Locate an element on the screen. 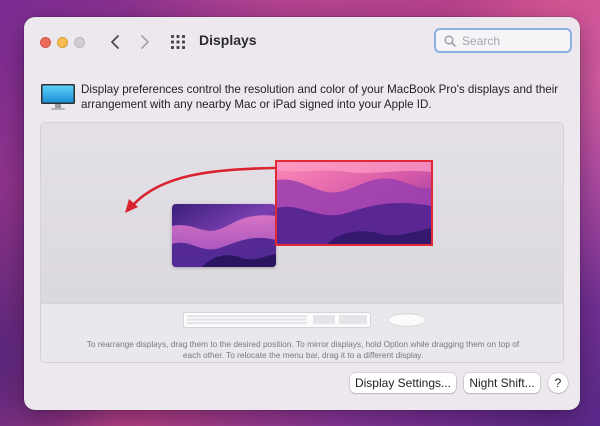 This screenshot has height=426, width=600. forward-button is located at coordinates (145, 42).